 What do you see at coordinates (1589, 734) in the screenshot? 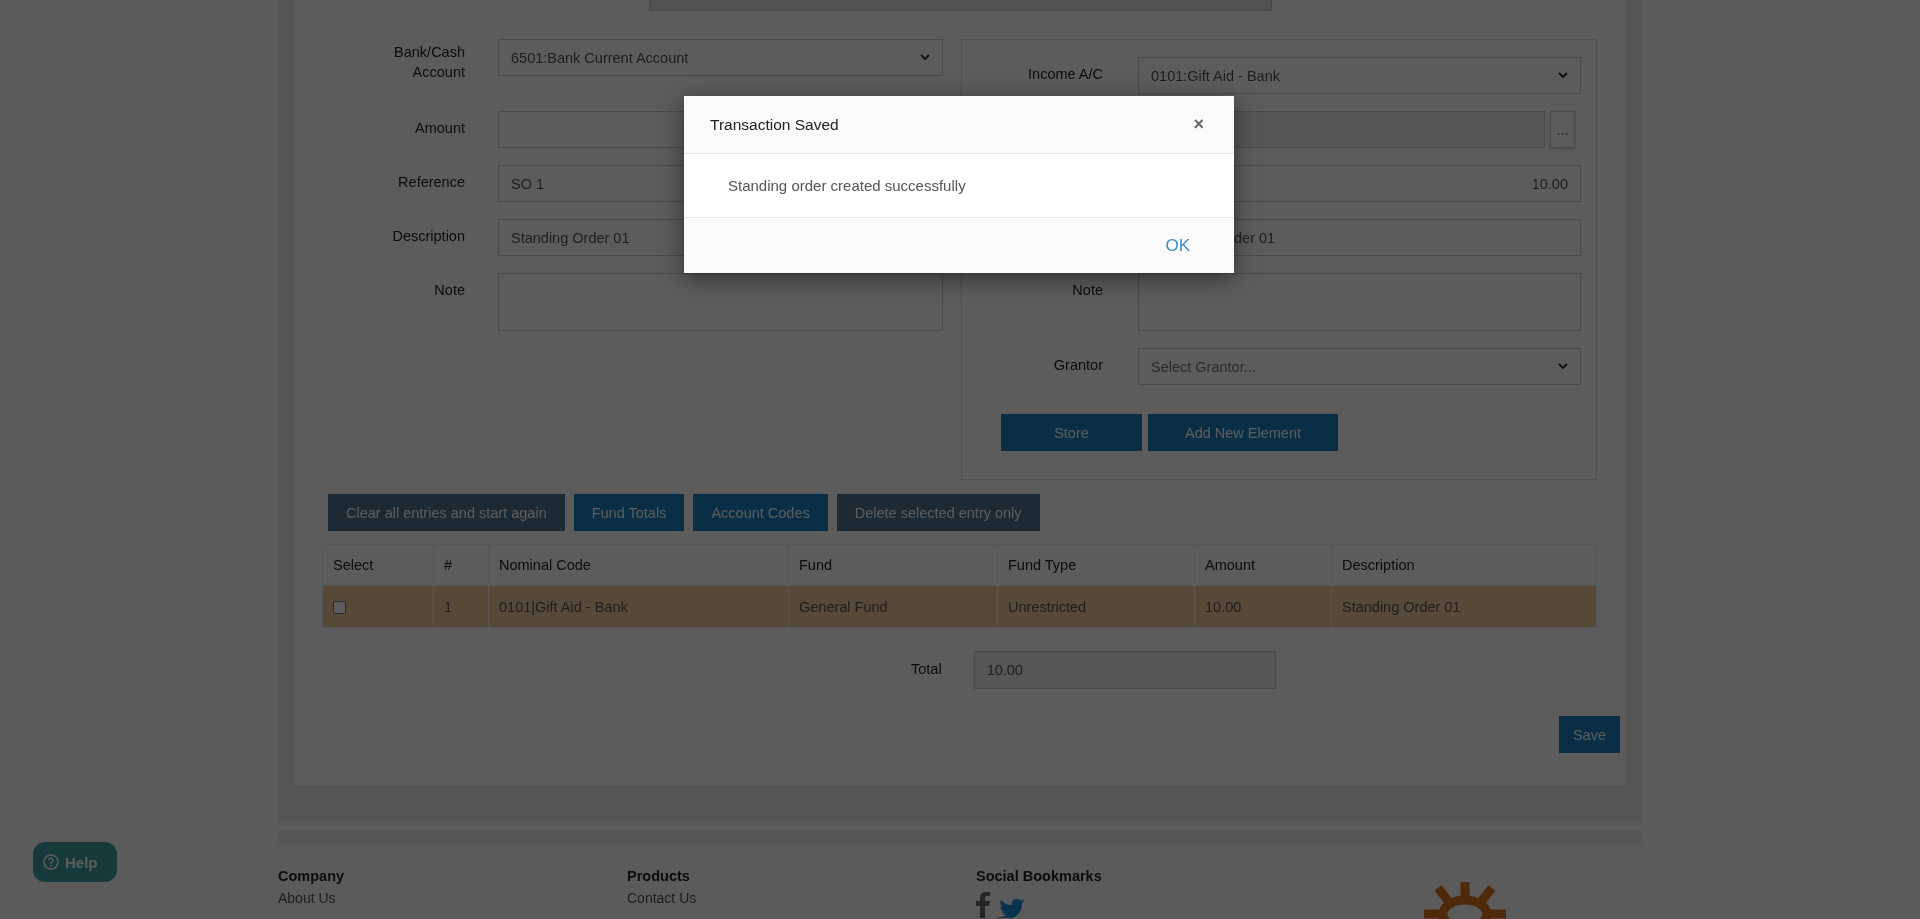
I see `save-button: Save` at bounding box center [1589, 734].